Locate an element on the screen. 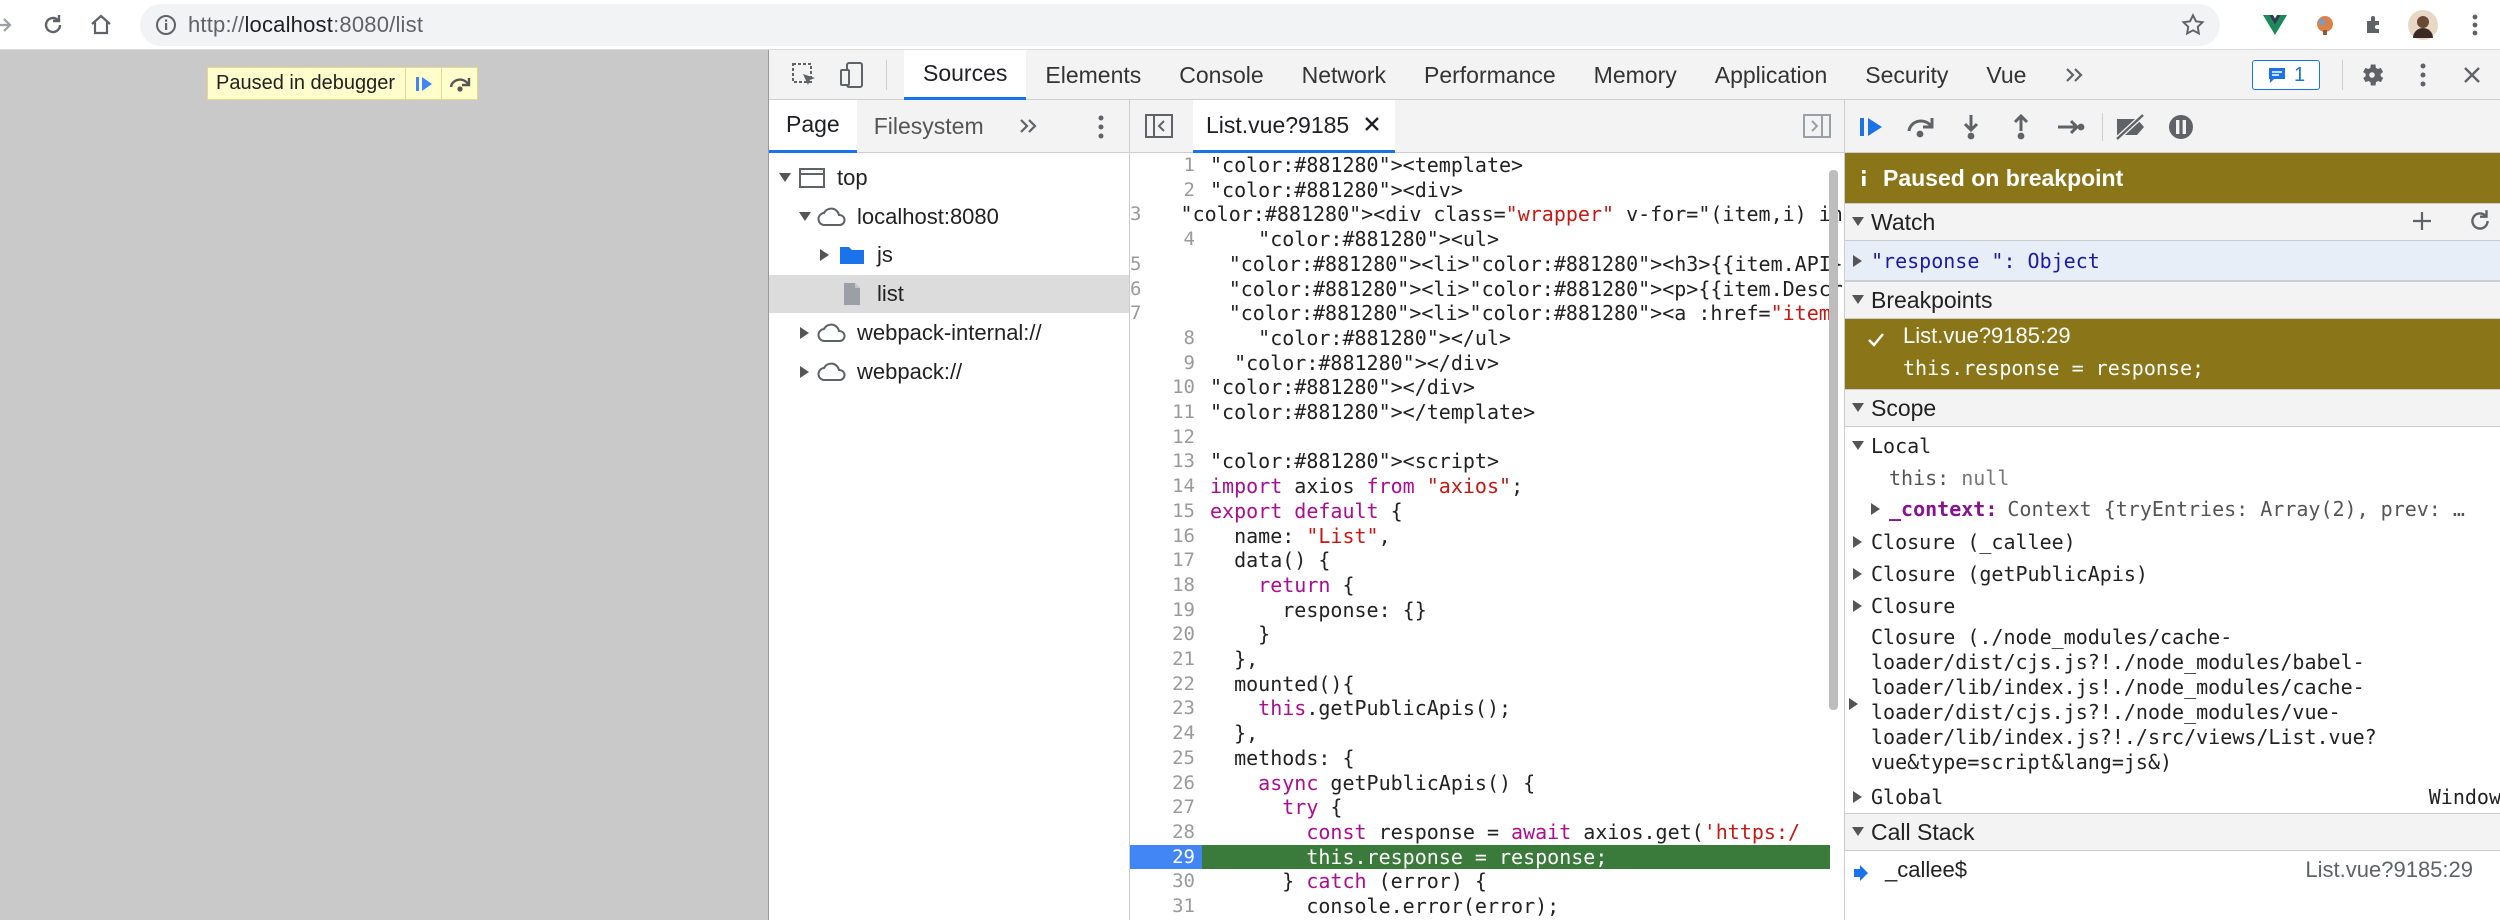  line-number: 20 is located at coordinates (1166, 634).